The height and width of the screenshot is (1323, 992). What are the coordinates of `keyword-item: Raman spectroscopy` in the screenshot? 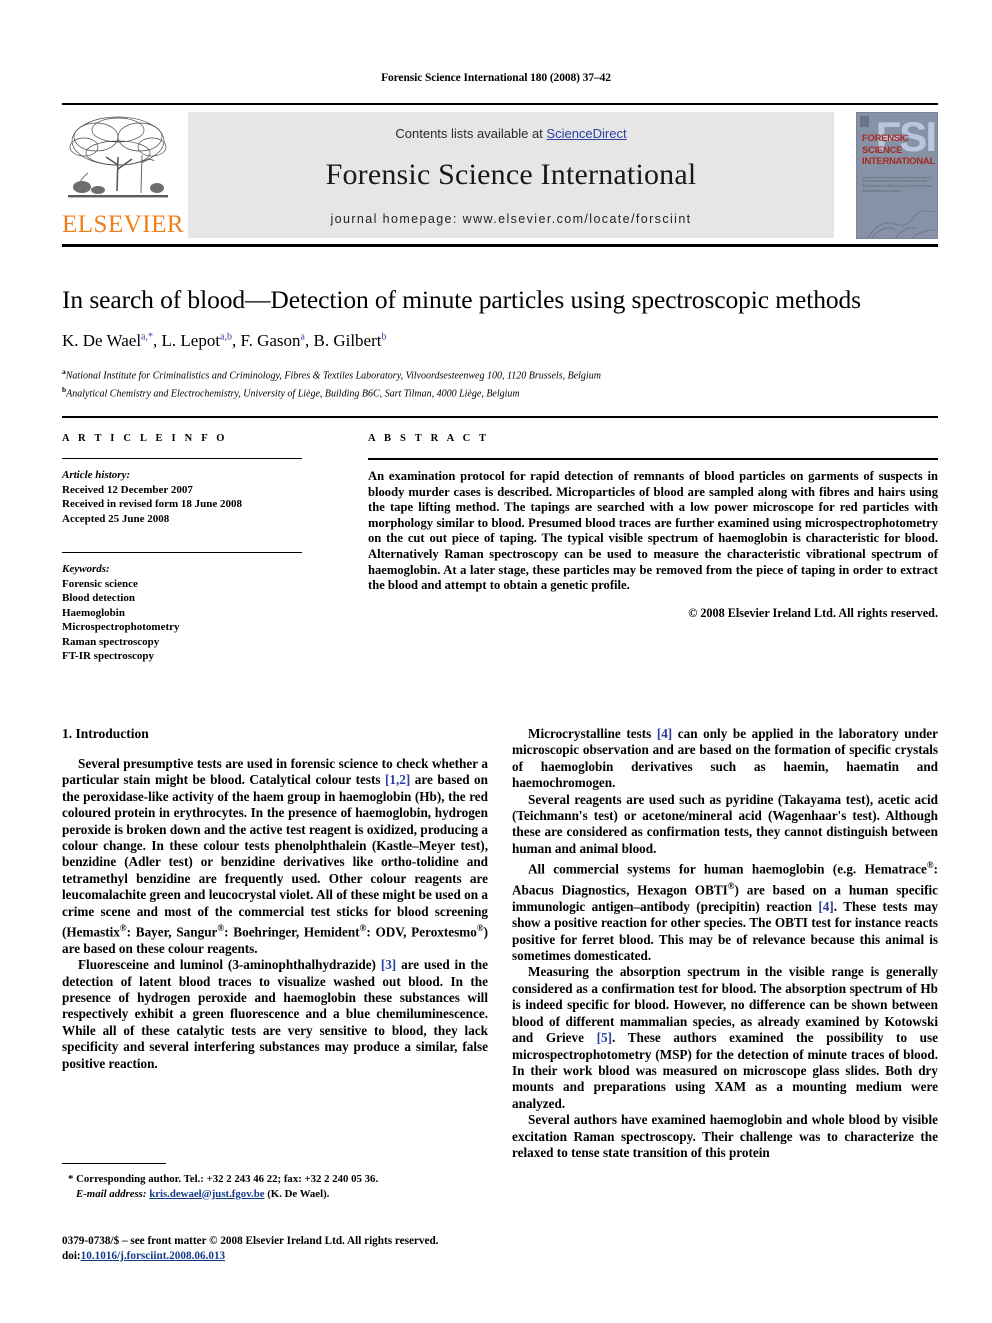 It's located at (111, 641).